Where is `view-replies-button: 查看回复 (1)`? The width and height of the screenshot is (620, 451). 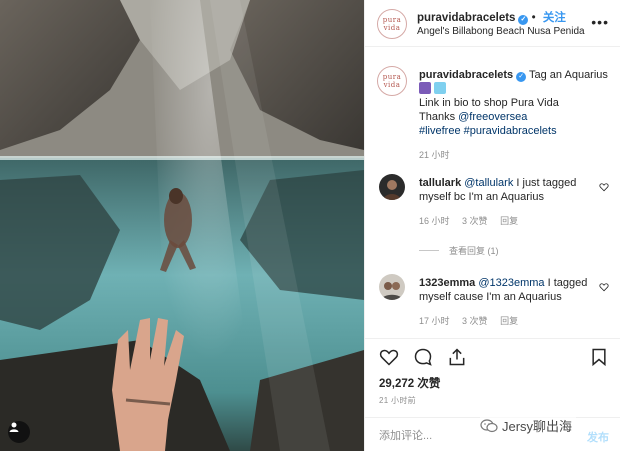
view-replies-button: 查看回复 (1) is located at coordinates (459, 250).